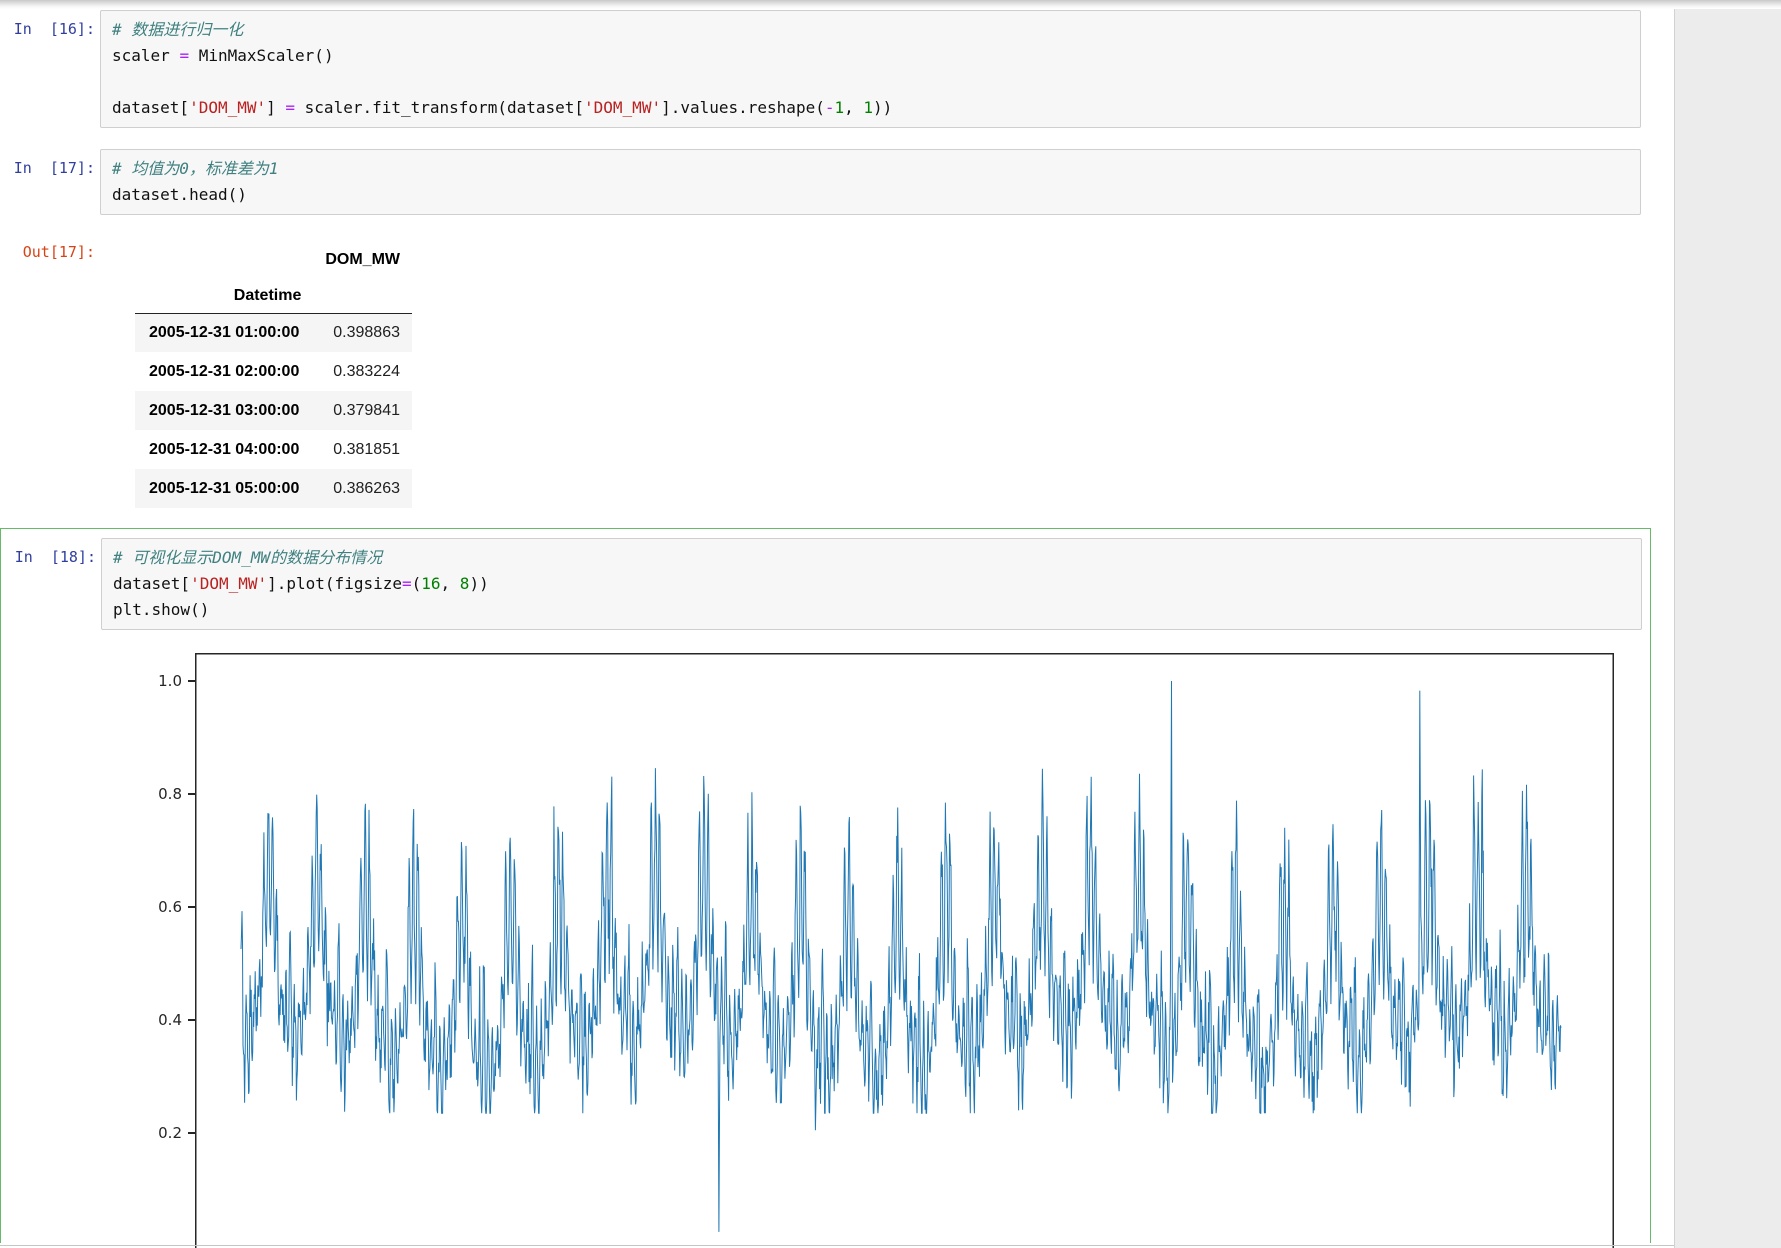 The width and height of the screenshot is (1781, 1248). Describe the element at coordinates (366, 332) in the screenshot. I see `row-value-cell: 0.398863` at that location.